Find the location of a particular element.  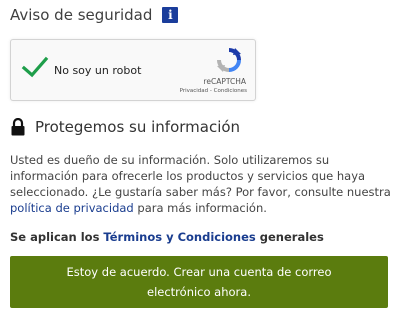

recaptcha-brand: reCAPTCHA is located at coordinates (224, 81).